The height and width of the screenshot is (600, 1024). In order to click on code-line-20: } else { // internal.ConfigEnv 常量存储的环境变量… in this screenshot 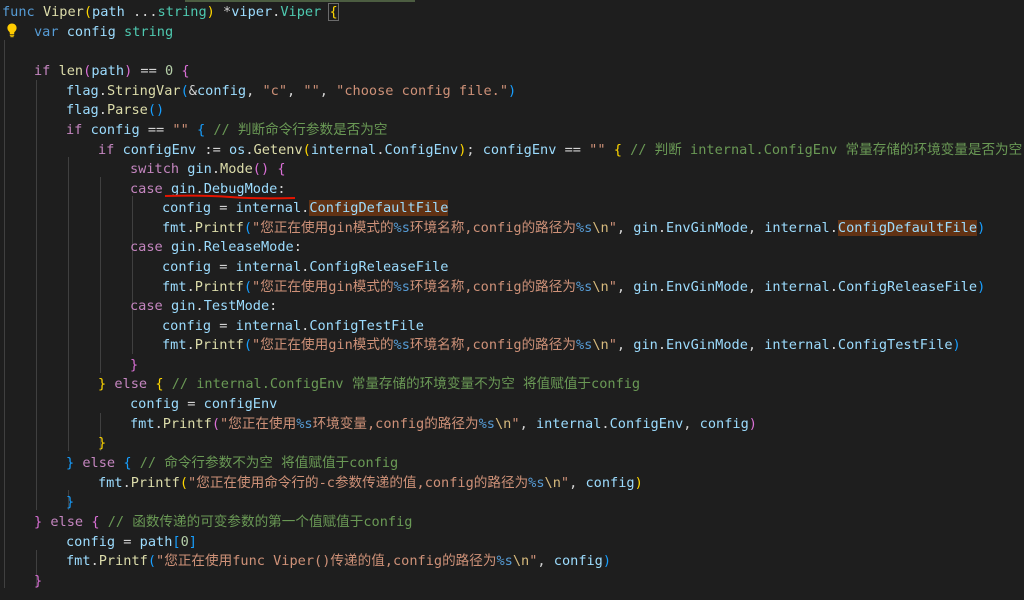, I will do `click(369, 385)`.